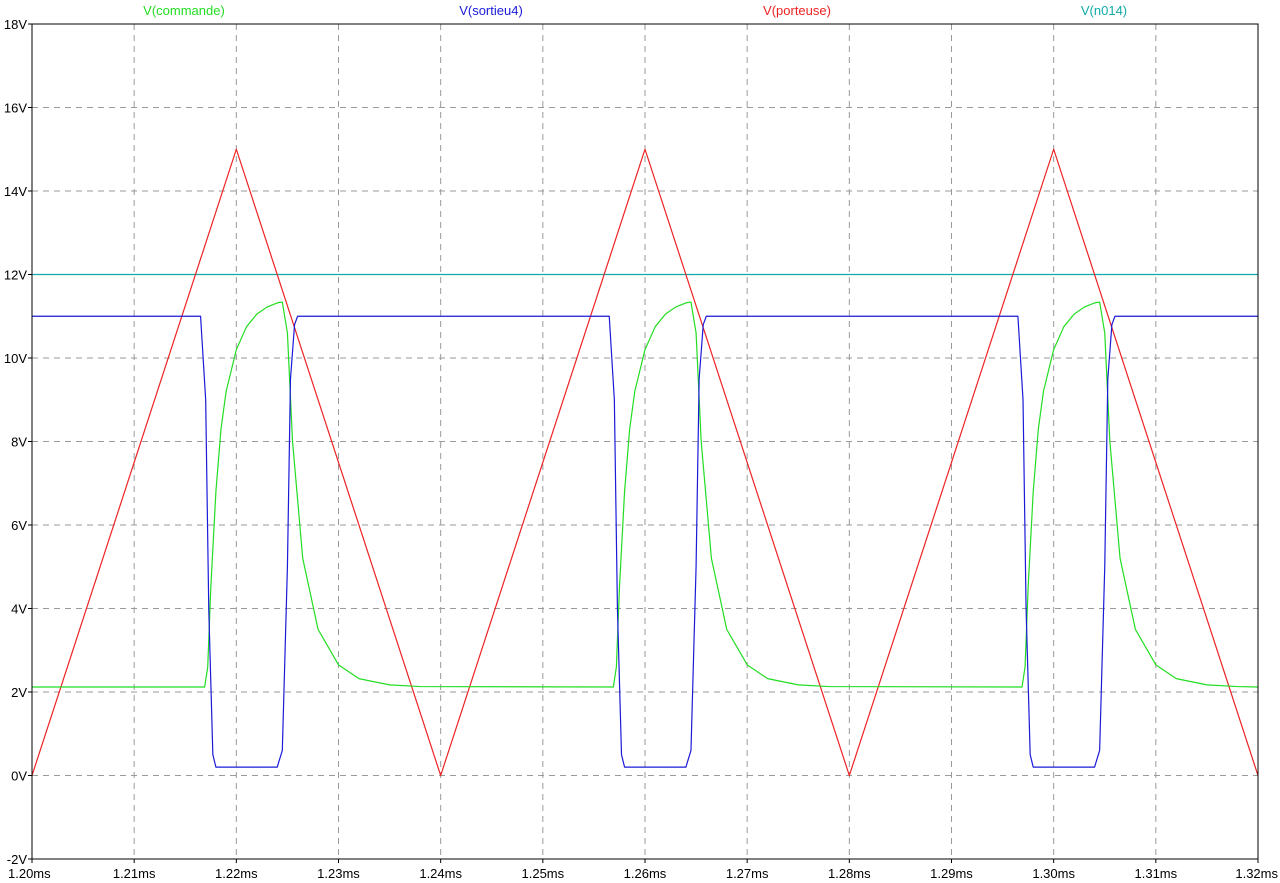 The width and height of the screenshot is (1280, 883). Describe the element at coordinates (491, 10) in the screenshot. I see `legend-entry-v-sortieu4: V(sortieu4)` at that location.